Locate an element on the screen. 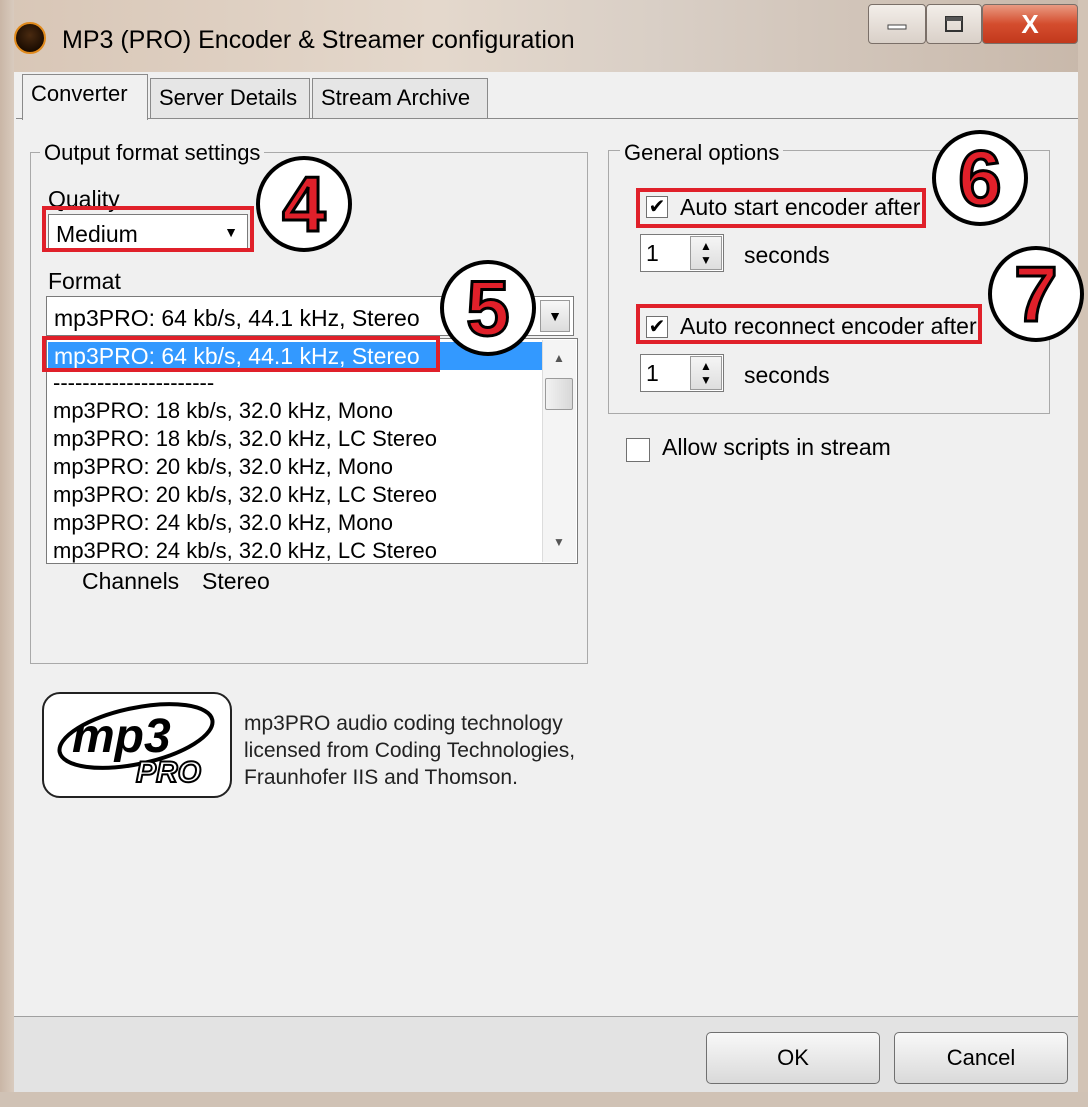 This screenshot has height=1107, width=1088. auto-reconnect-spinner: ▲ ▼ is located at coordinates (706, 373).